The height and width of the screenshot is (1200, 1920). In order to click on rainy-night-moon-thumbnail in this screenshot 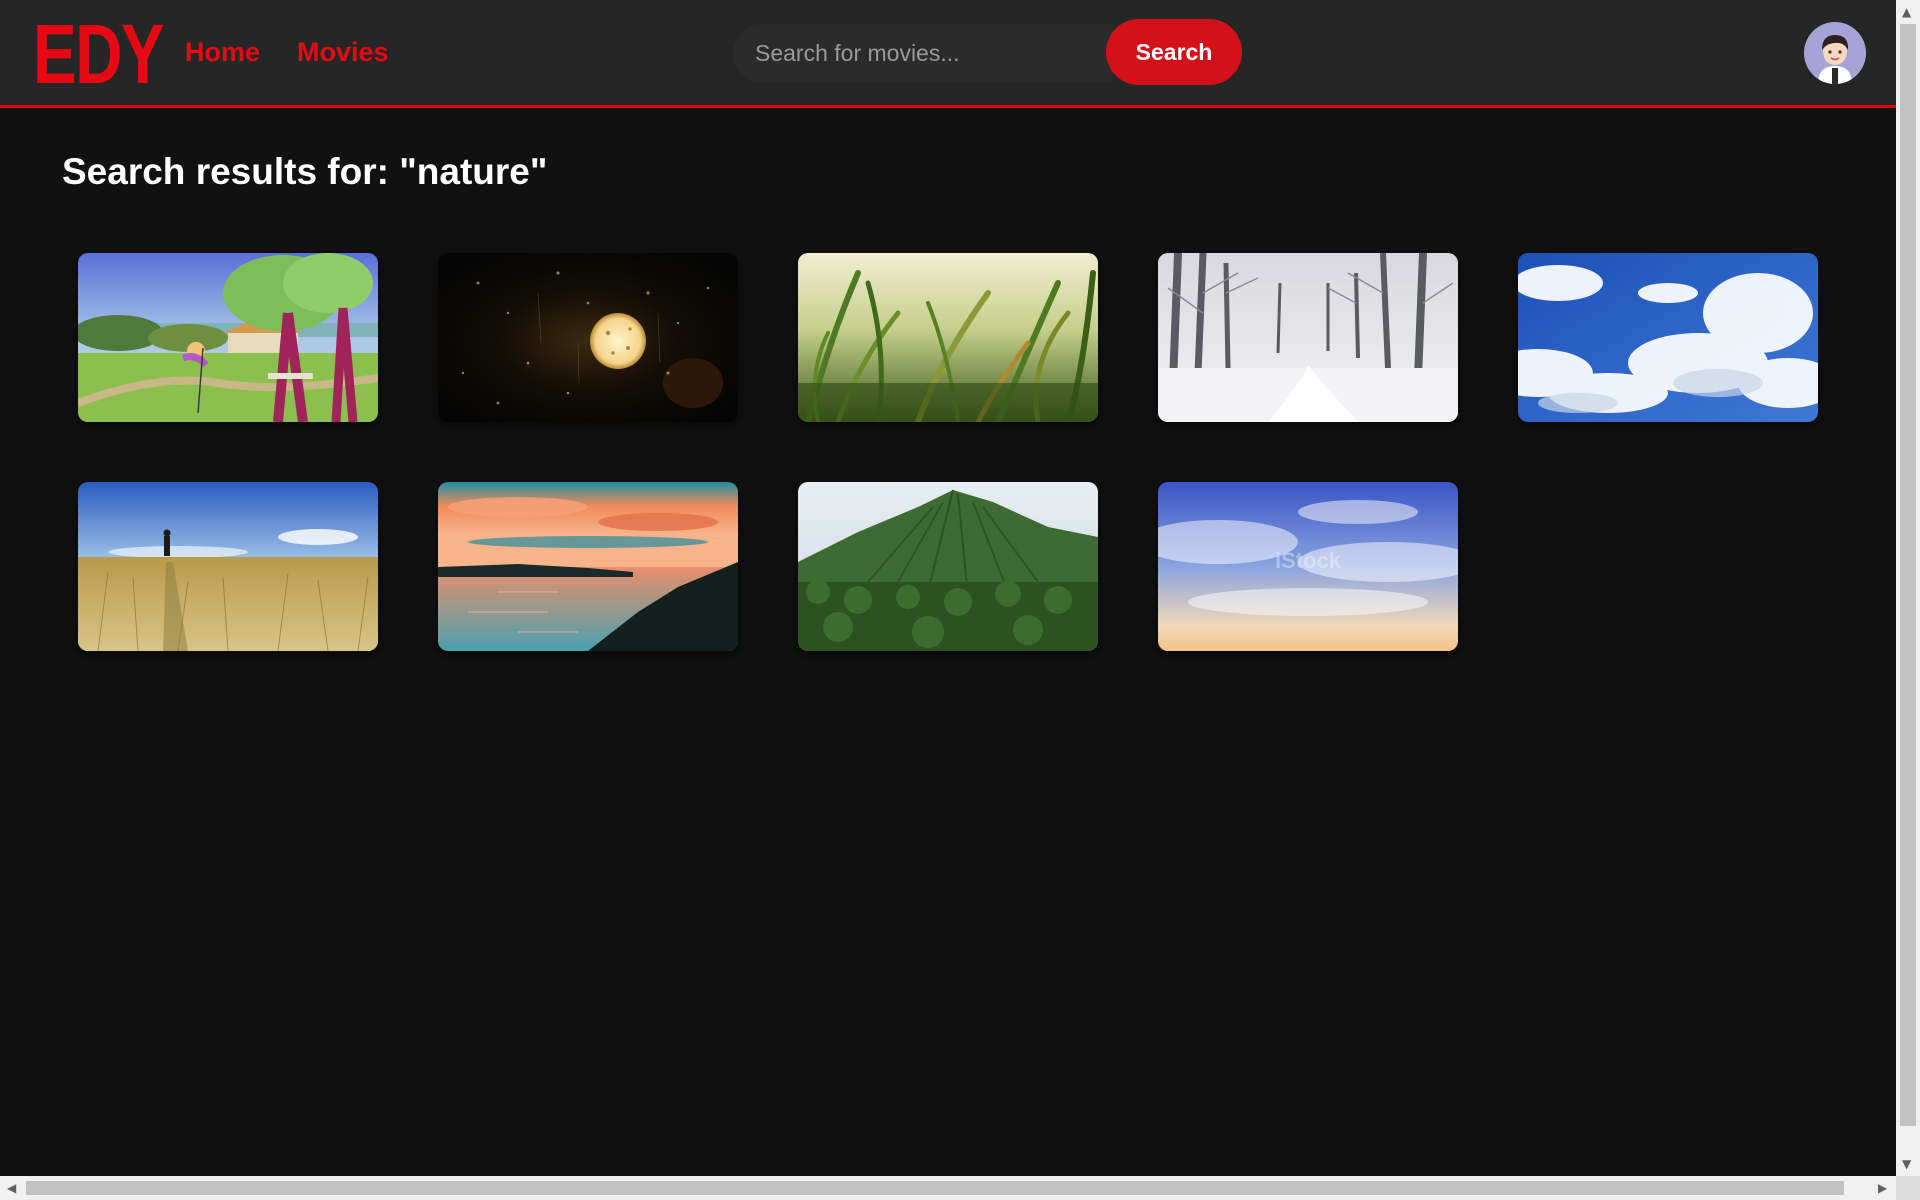, I will do `click(588, 337)`.